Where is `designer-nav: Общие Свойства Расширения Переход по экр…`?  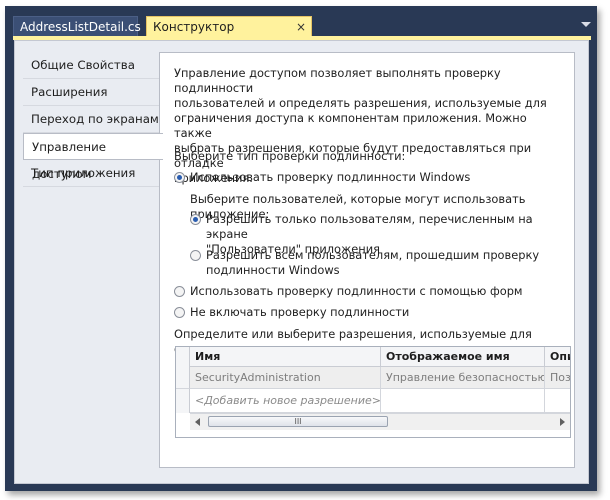
designer-nav: Общие Свойства Расширения Переход по экр… is located at coordinates (93, 119).